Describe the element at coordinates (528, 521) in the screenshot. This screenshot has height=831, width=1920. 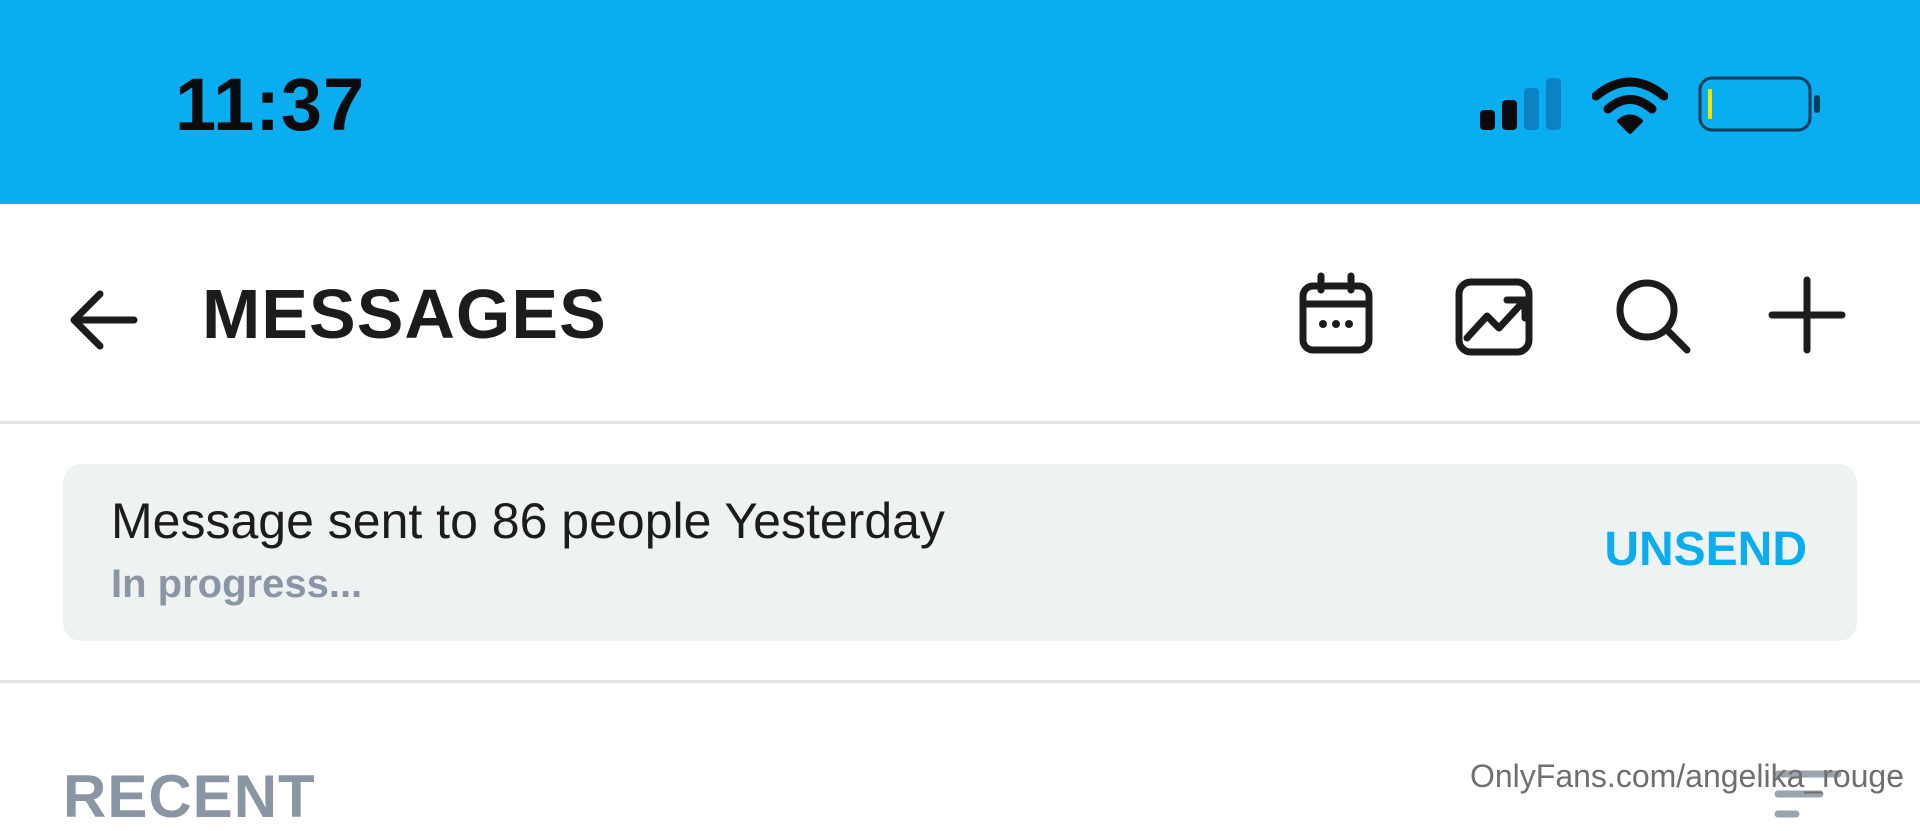
I see `notice-message: Message sent to 86 people Yesterday` at that location.